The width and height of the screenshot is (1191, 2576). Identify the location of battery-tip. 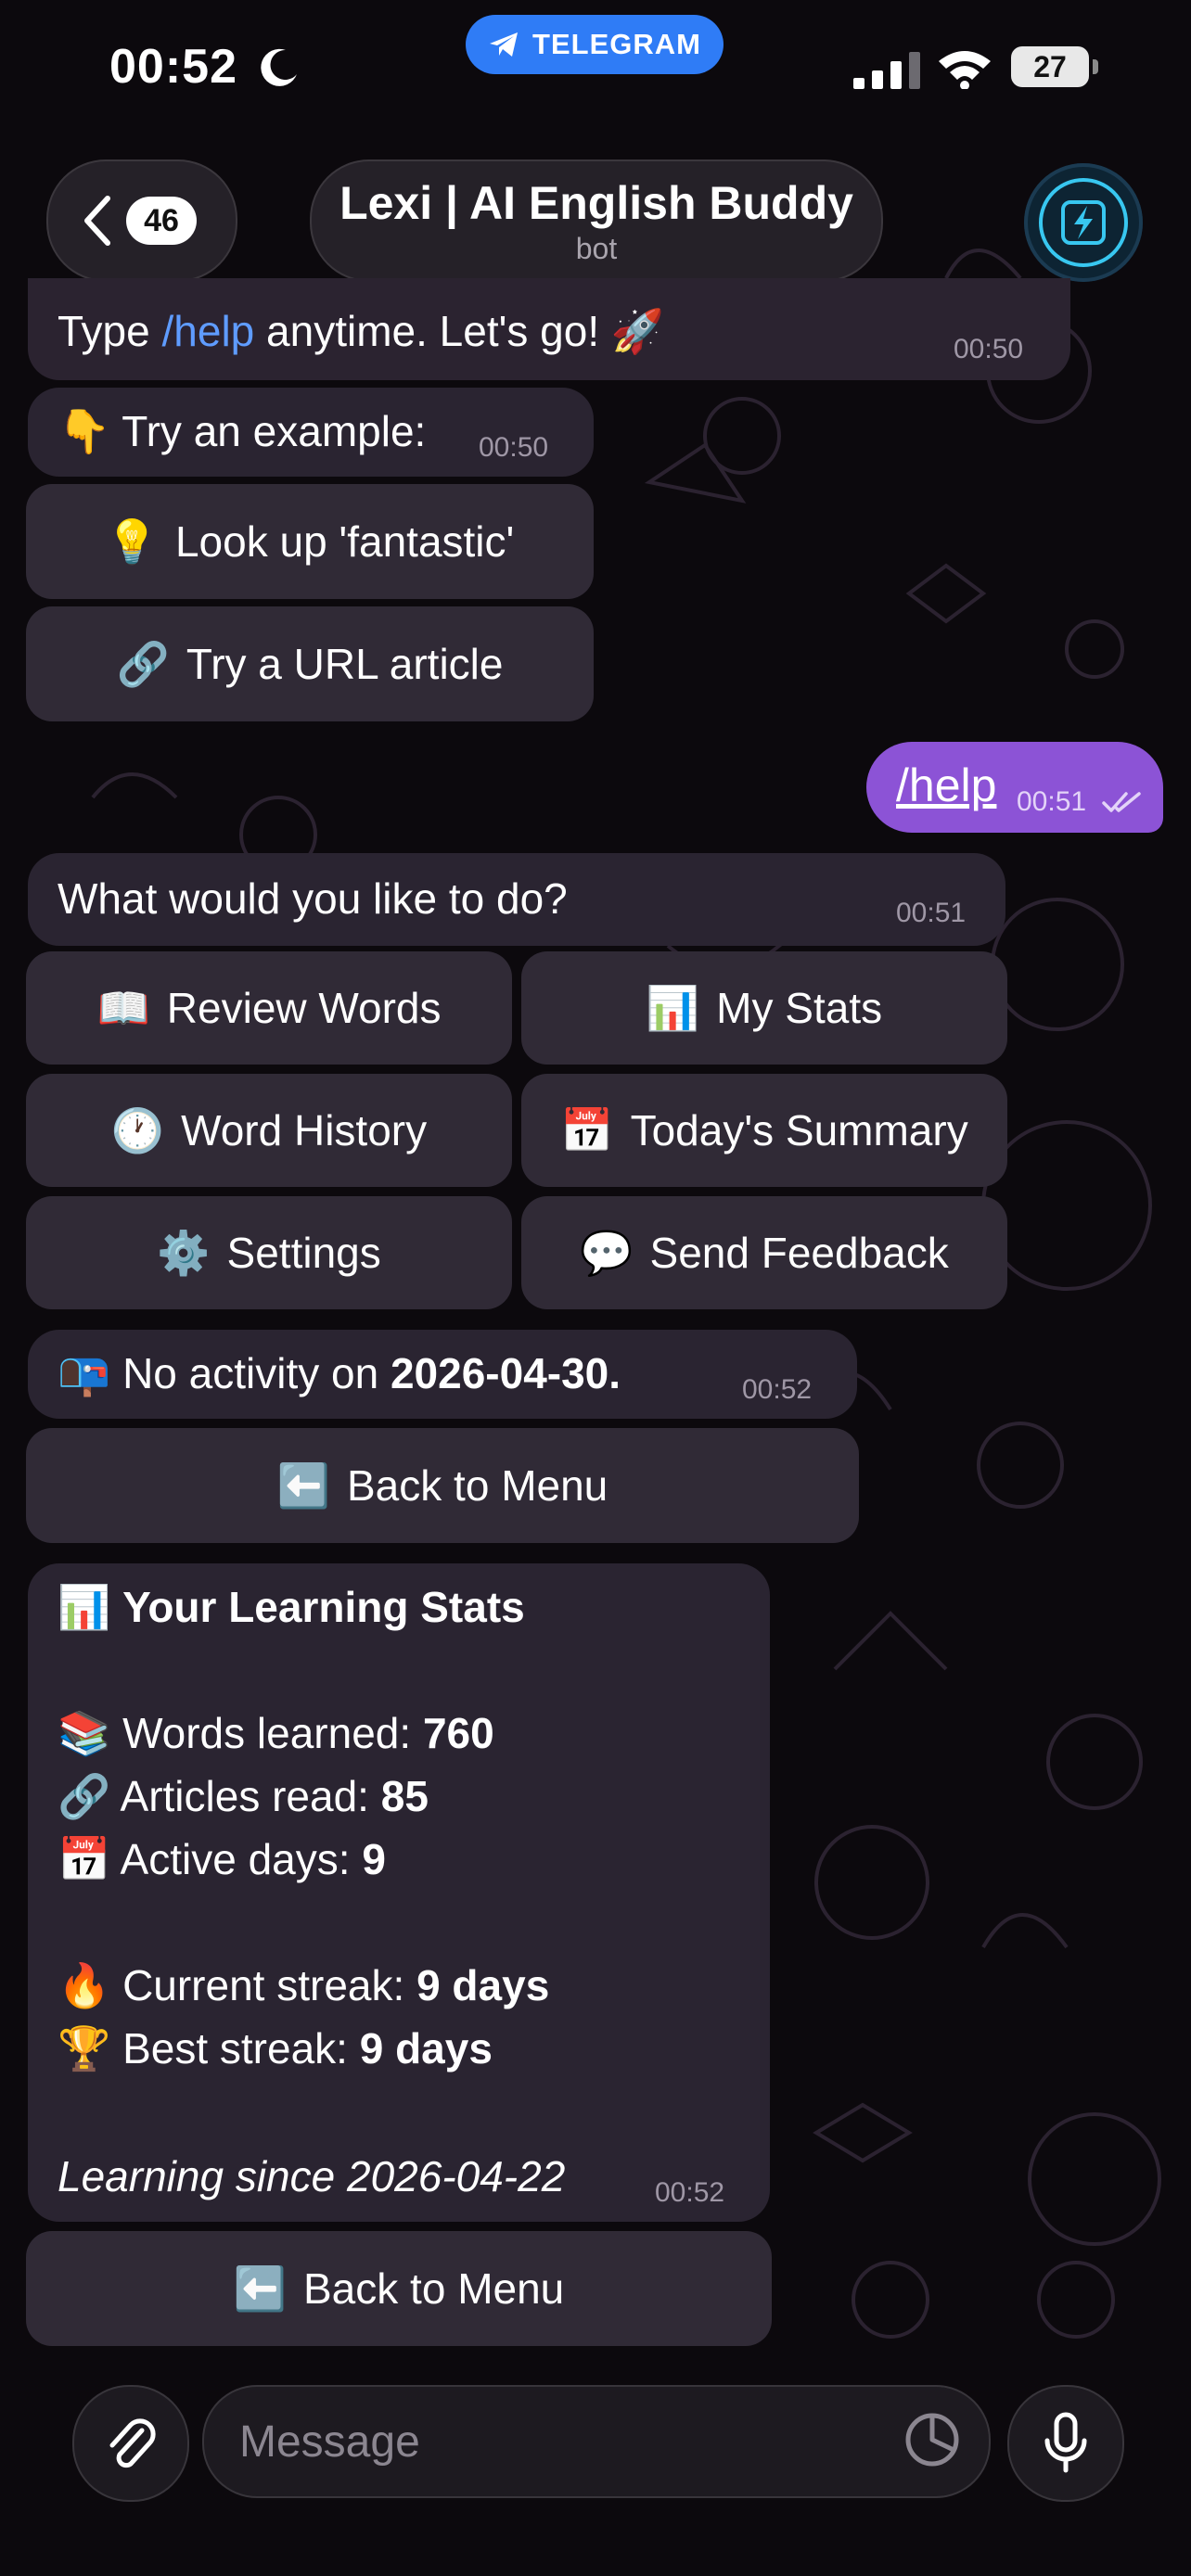
(1095, 66).